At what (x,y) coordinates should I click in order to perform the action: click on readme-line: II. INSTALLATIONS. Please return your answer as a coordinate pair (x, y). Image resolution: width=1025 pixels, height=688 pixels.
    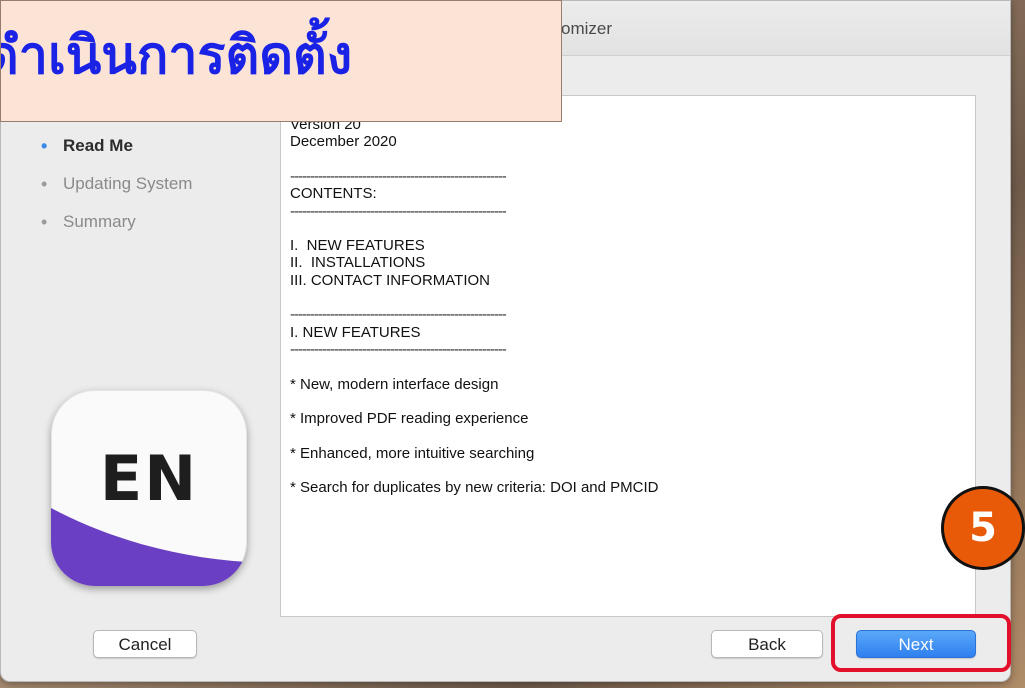
    Looking at the image, I should click on (358, 263).